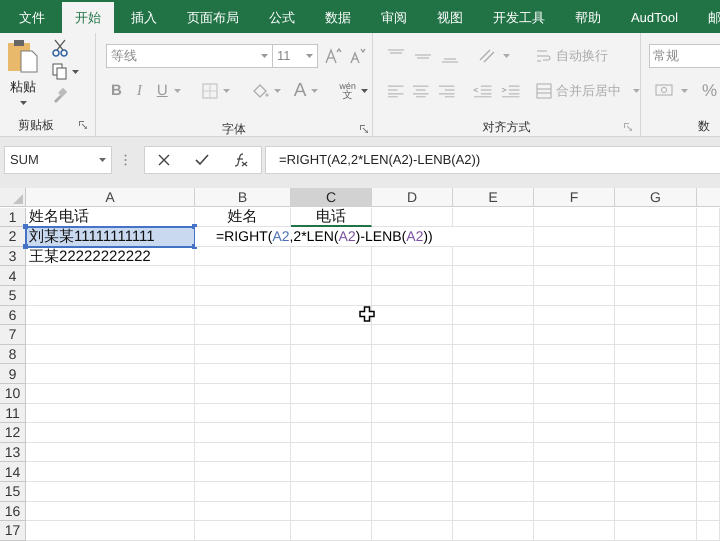  What do you see at coordinates (58, 160) in the screenshot?
I see `name-box: SUM` at bounding box center [58, 160].